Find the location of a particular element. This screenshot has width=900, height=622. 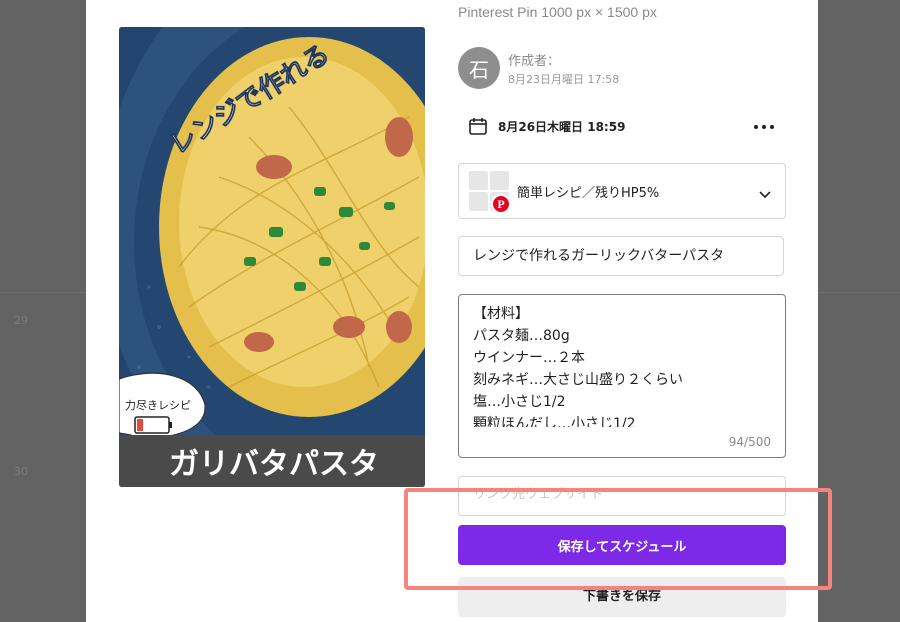

pin-title-input: レンジで作れるガーリックバターパスタ is located at coordinates (621, 256).